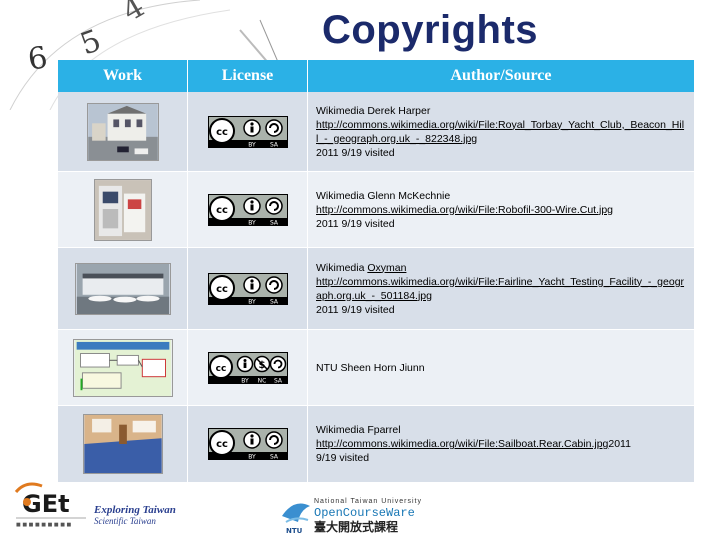 The image size is (720, 540). I want to click on author-name: Wikimedia Derek Harper, so click(373, 110).